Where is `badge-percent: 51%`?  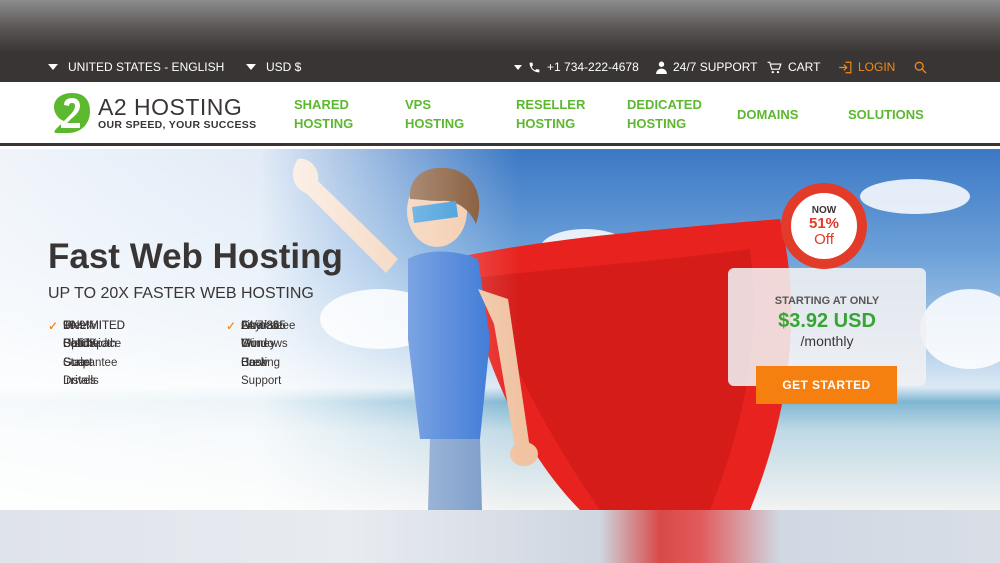
badge-percent: 51% is located at coordinates (824, 223).